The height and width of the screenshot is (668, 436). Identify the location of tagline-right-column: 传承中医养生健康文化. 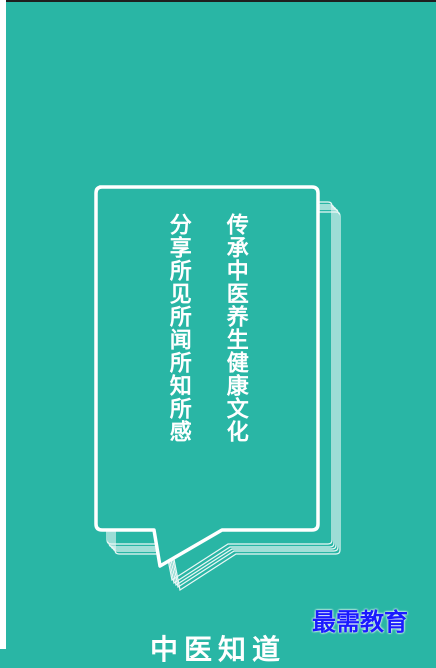
(235, 328).